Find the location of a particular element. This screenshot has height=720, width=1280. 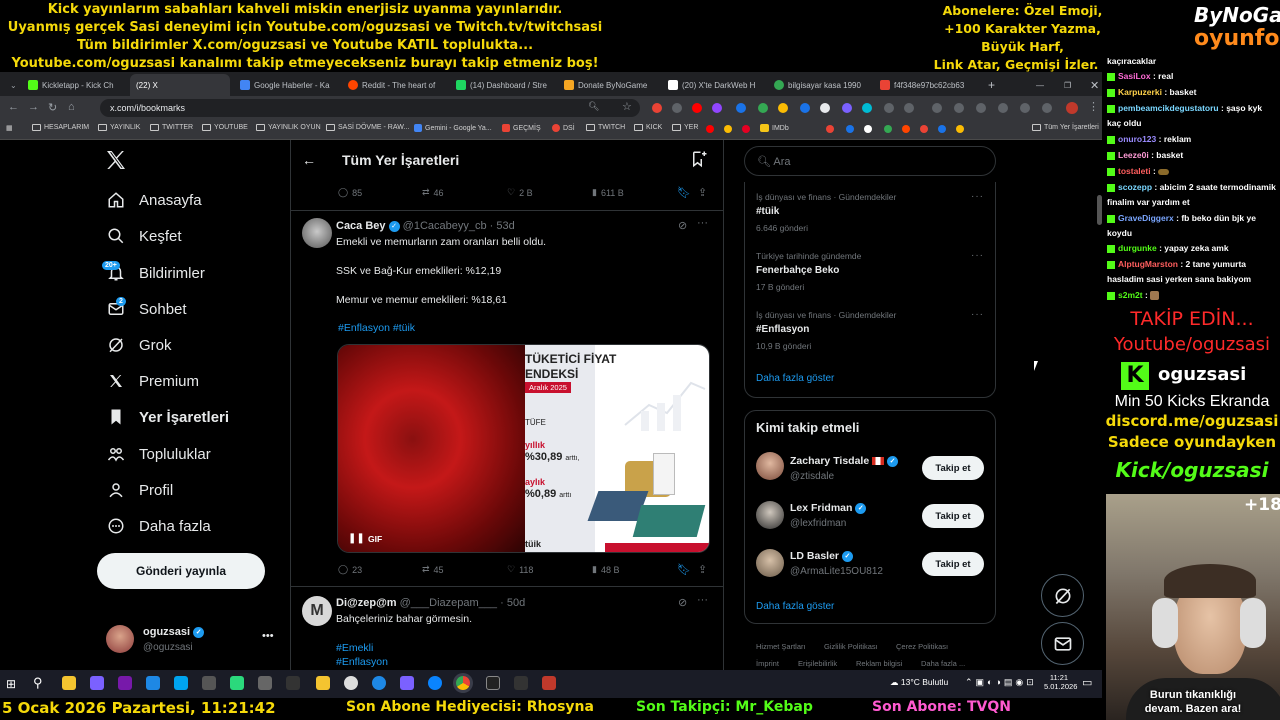

panel-icon is located at coordinates (1025, 108).